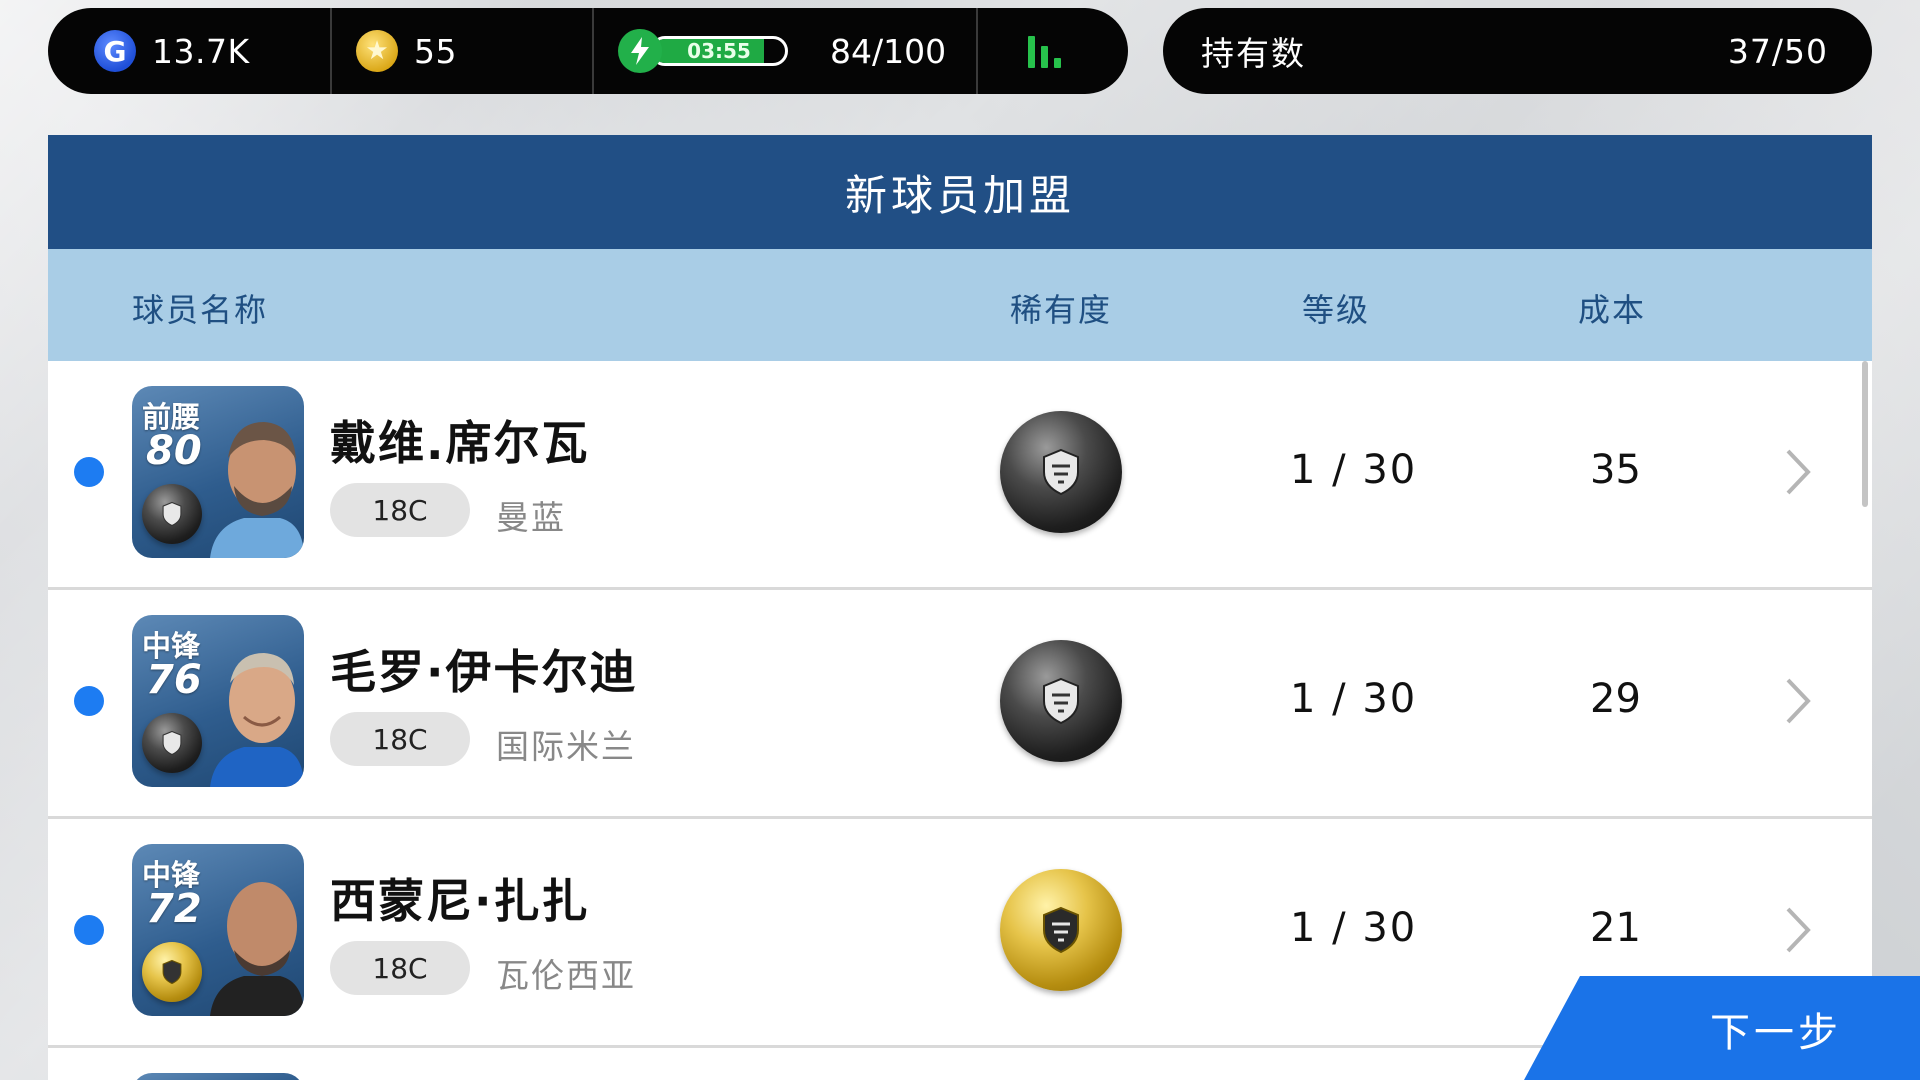  What do you see at coordinates (435, 51) in the screenshot?
I see `coin-value: 55` at bounding box center [435, 51].